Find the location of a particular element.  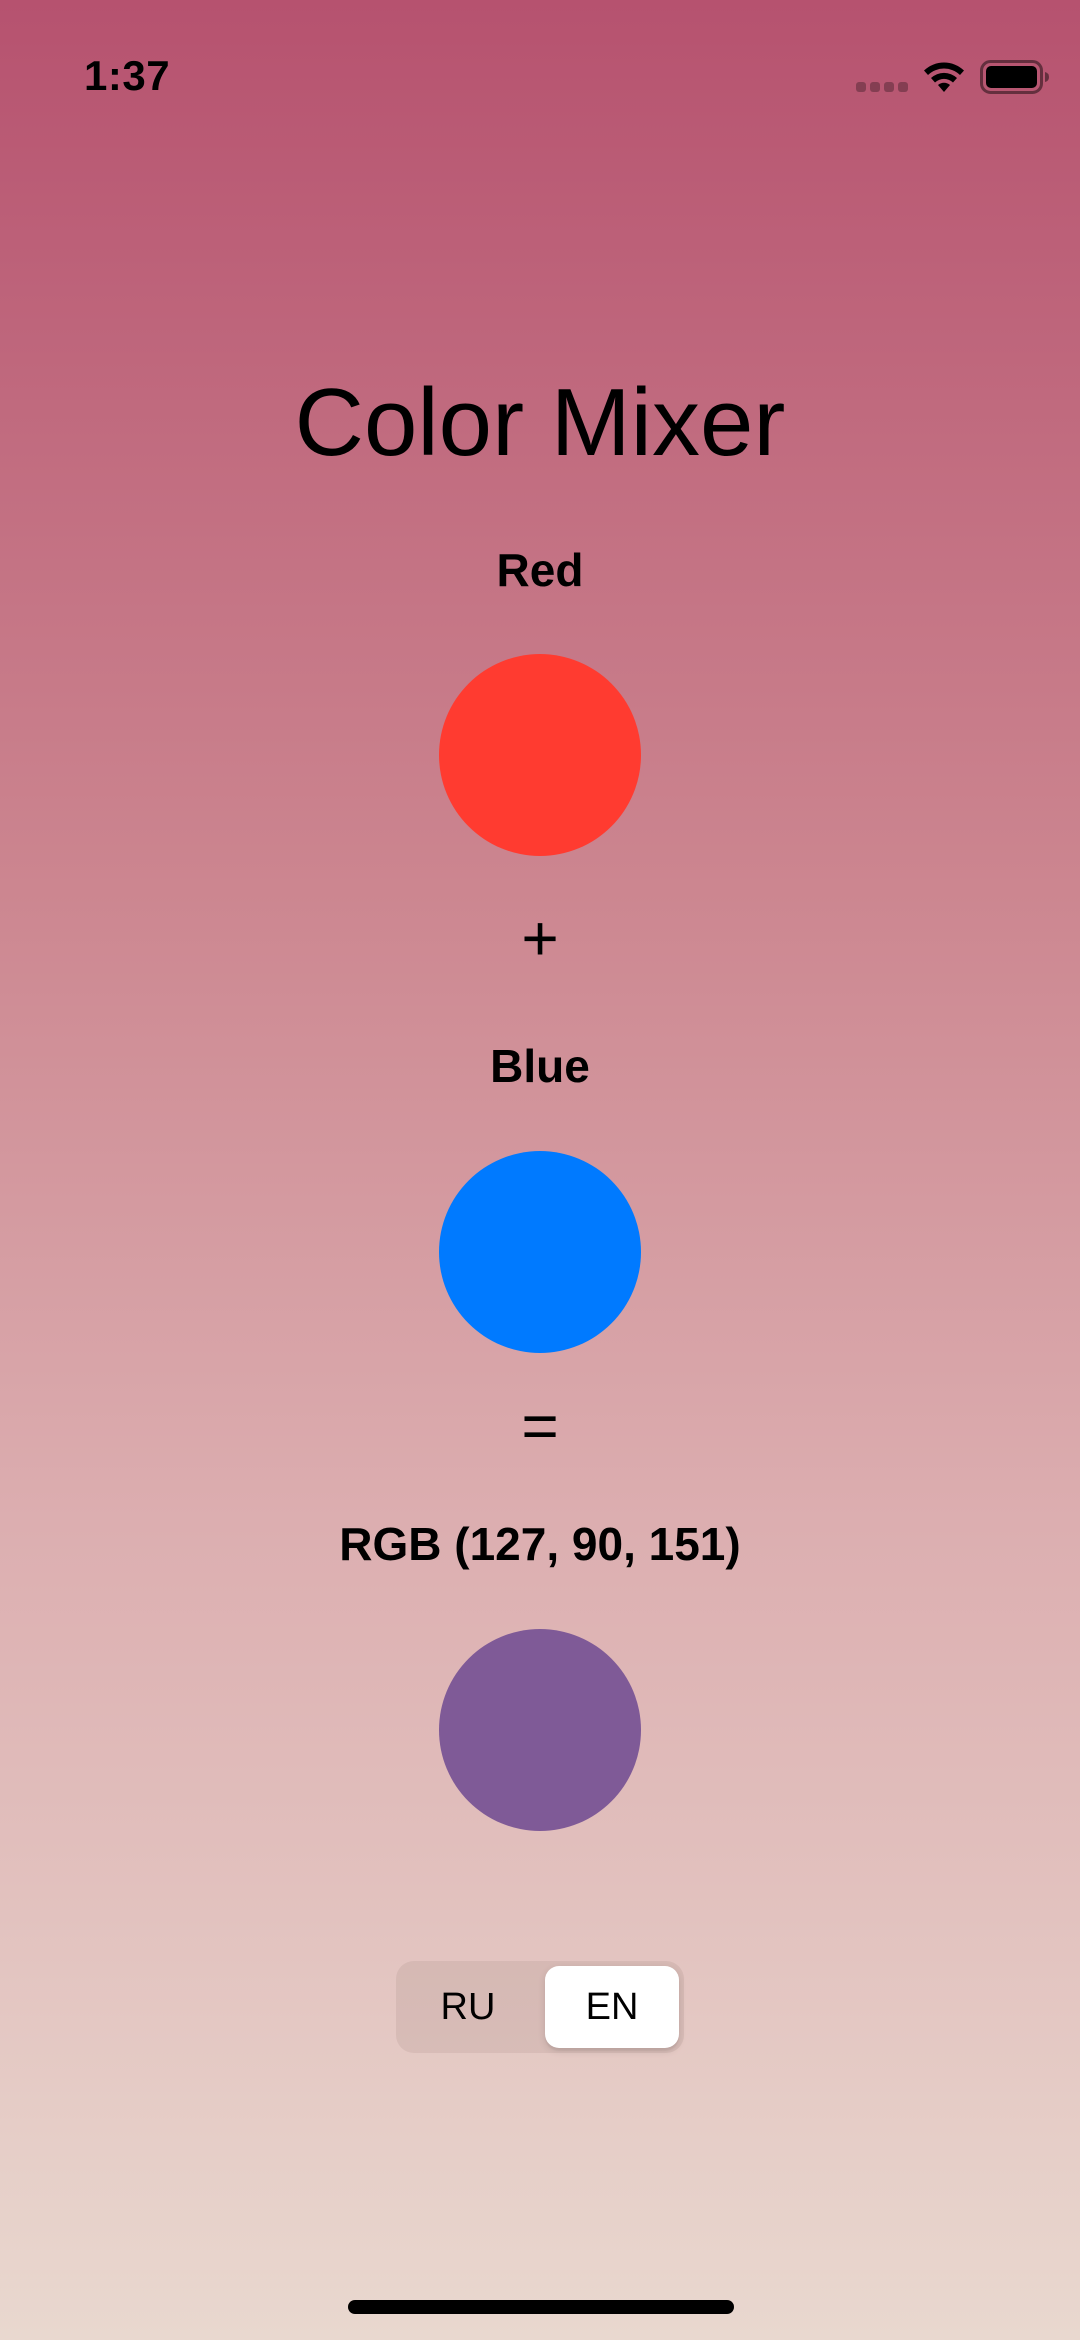

segment-ru: RU is located at coordinates (468, 2007).